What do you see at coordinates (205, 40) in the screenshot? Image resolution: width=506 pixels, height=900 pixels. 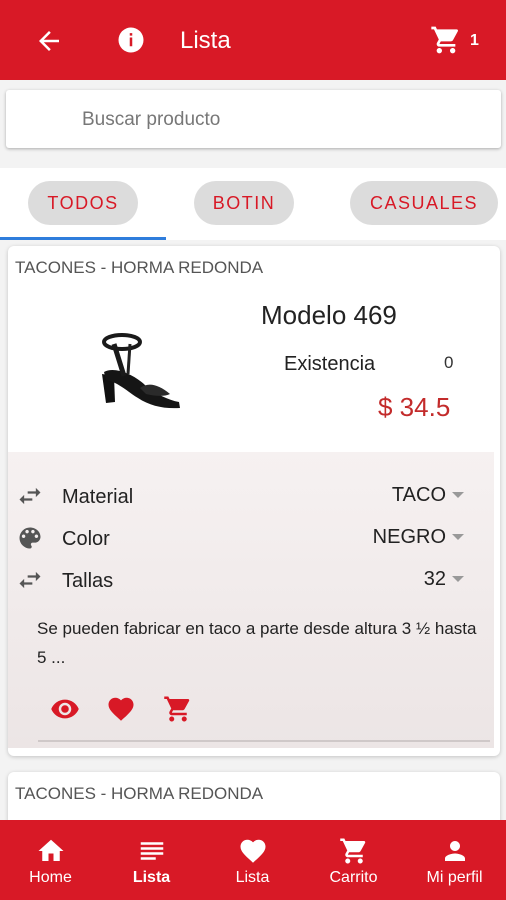 I see `page-title: Lista` at bounding box center [205, 40].